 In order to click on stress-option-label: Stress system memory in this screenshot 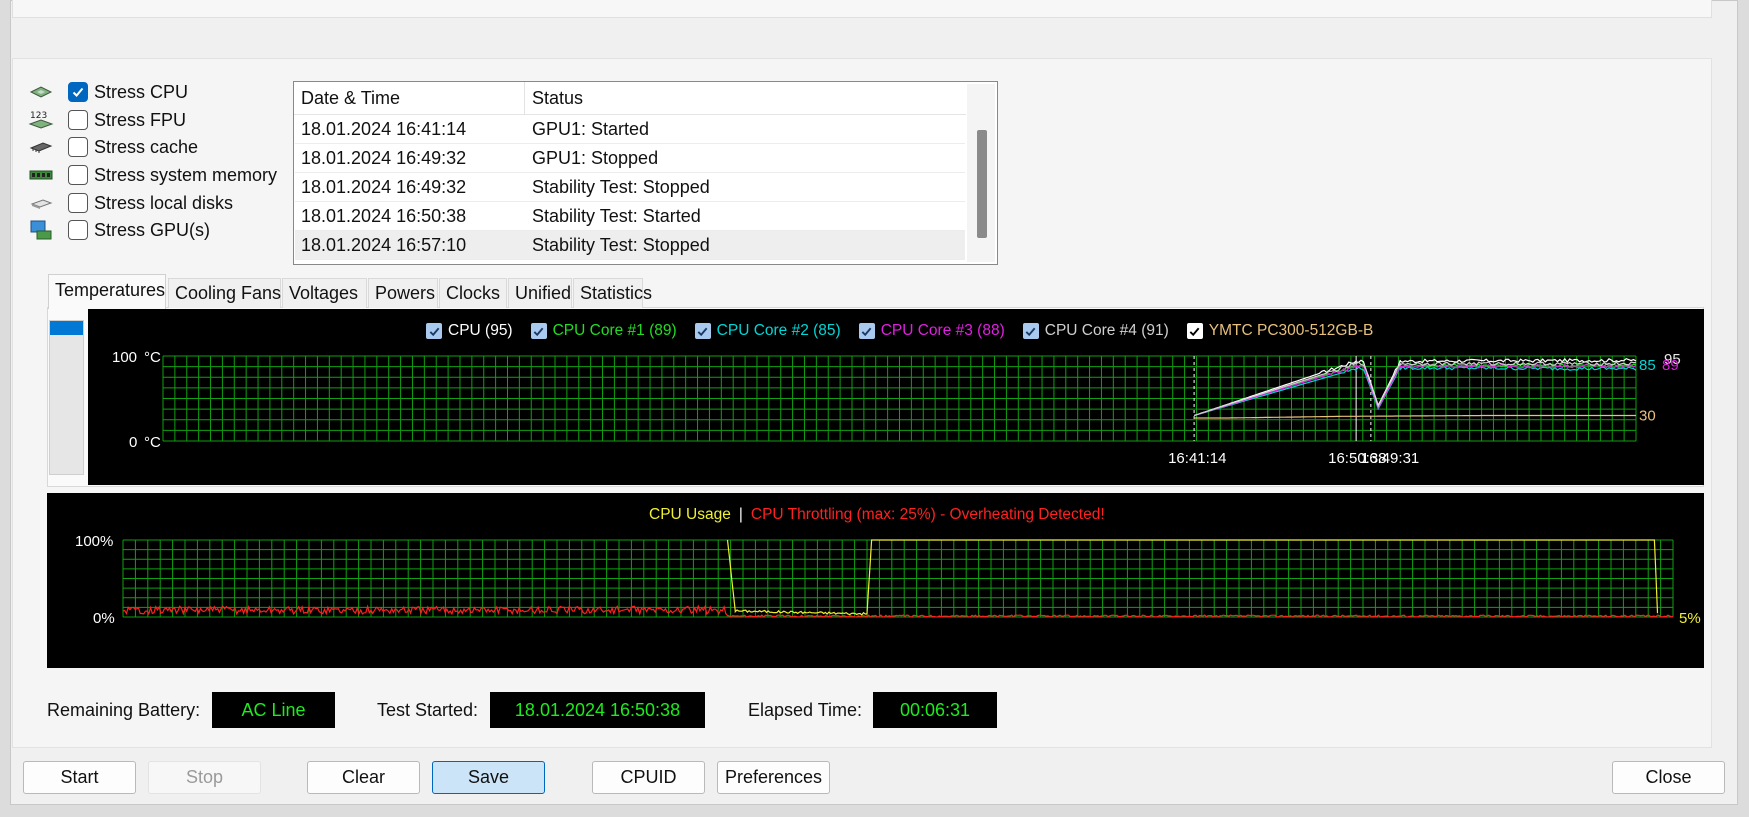, I will do `click(185, 175)`.